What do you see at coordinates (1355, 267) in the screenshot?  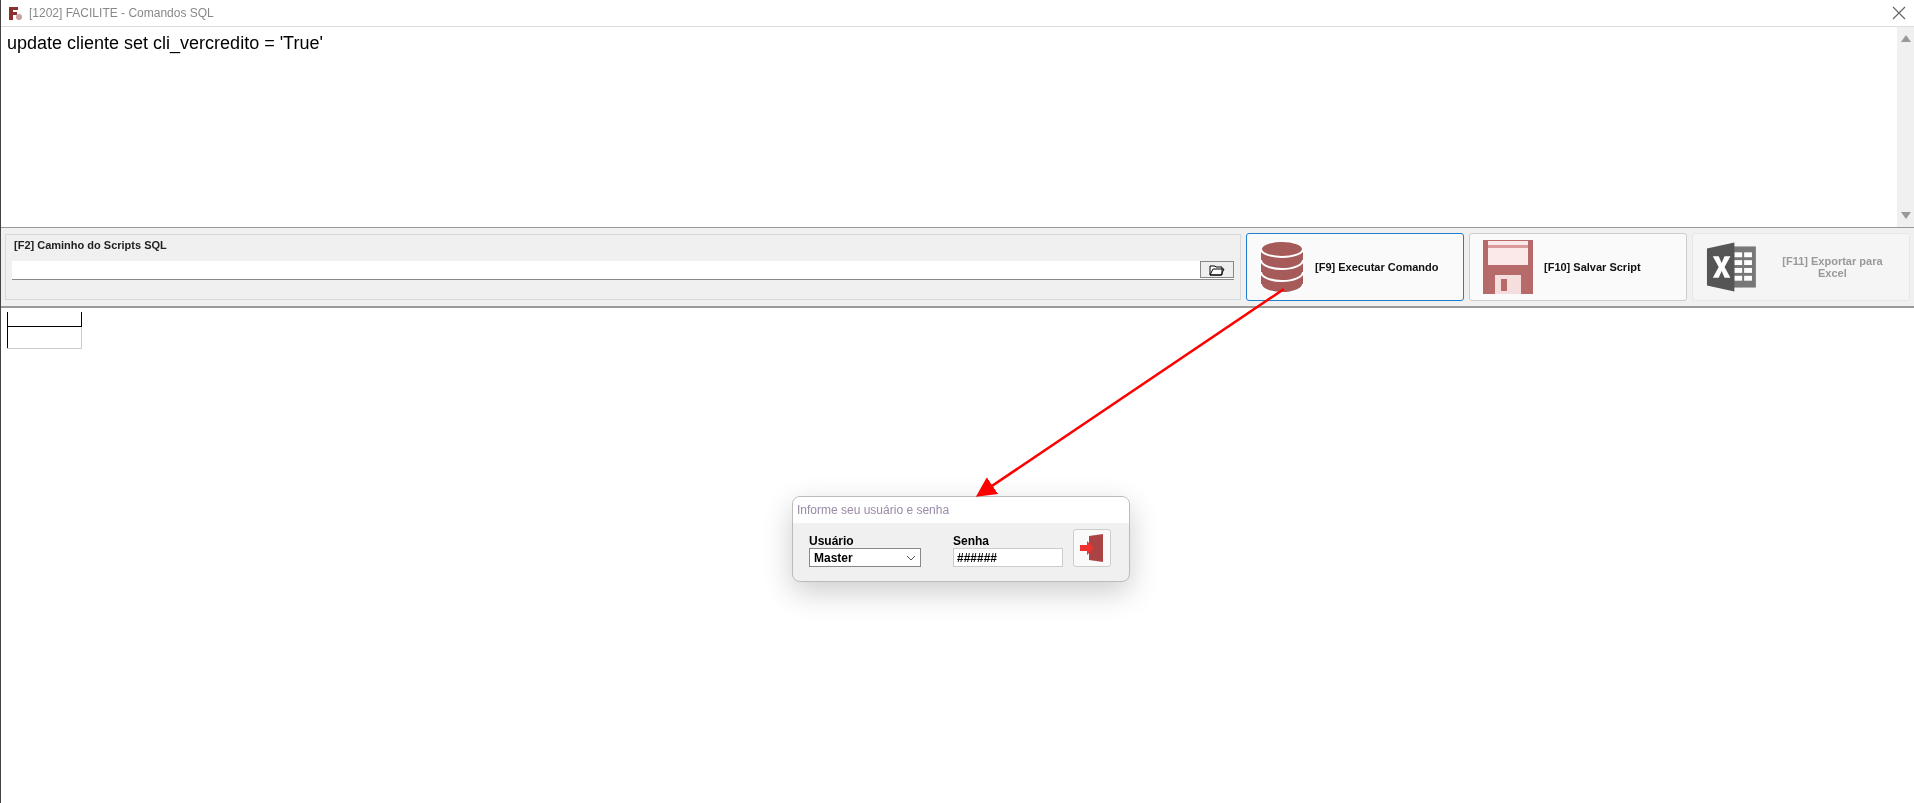 I see `toolbar-button: [F9] Executar Comando` at bounding box center [1355, 267].